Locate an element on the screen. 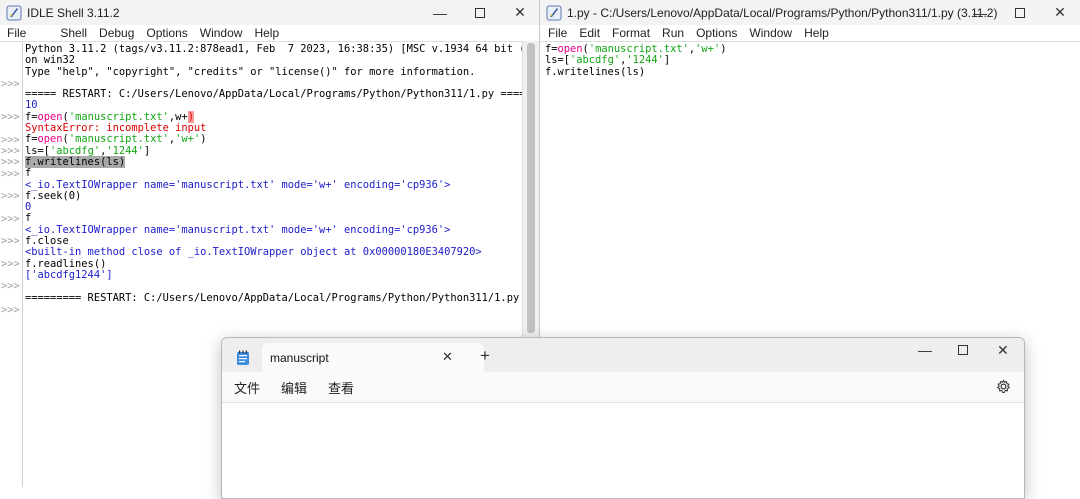 Image resolution: width=1080 pixels, height=499 pixels. new-tab-icon: + is located at coordinates (485, 356).